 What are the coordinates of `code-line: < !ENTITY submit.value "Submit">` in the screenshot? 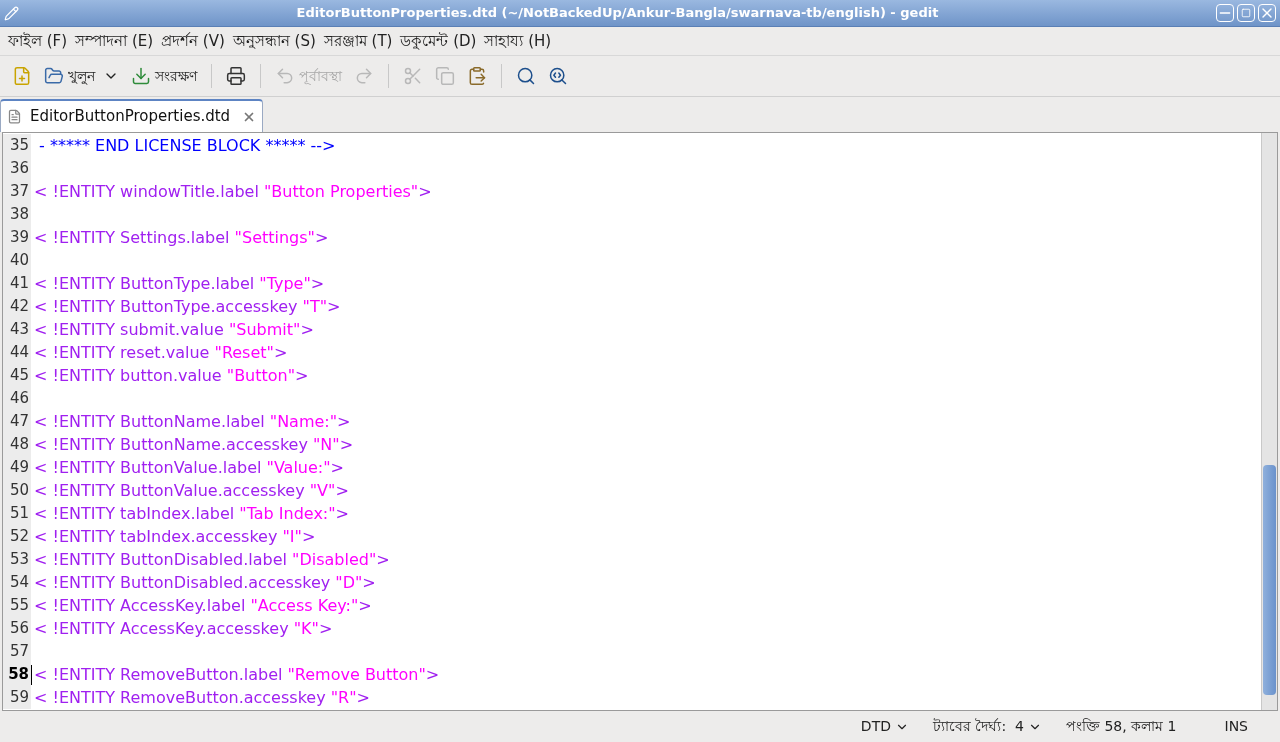 It's located at (174, 329).